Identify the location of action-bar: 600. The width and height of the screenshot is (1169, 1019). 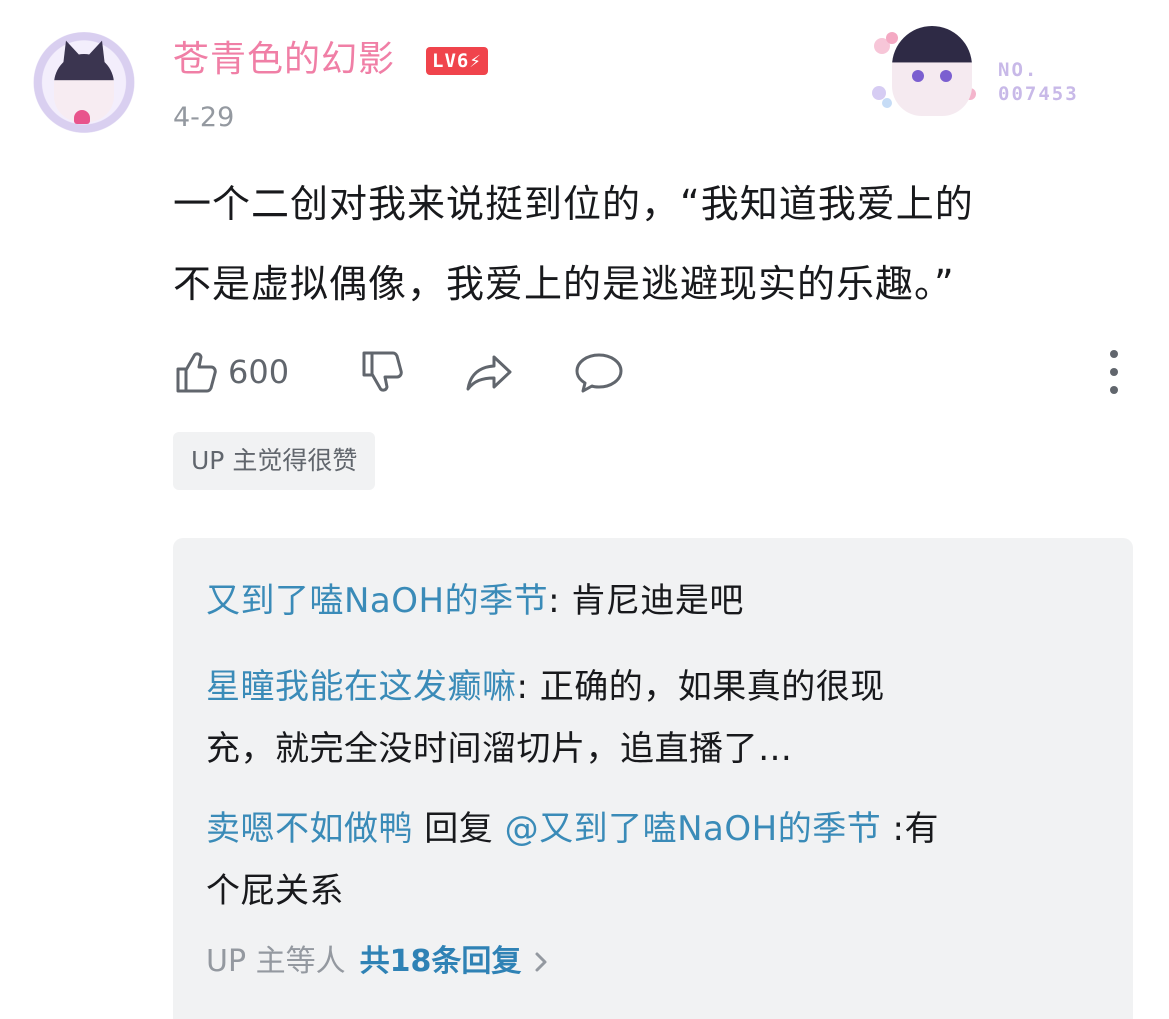
(650, 372).